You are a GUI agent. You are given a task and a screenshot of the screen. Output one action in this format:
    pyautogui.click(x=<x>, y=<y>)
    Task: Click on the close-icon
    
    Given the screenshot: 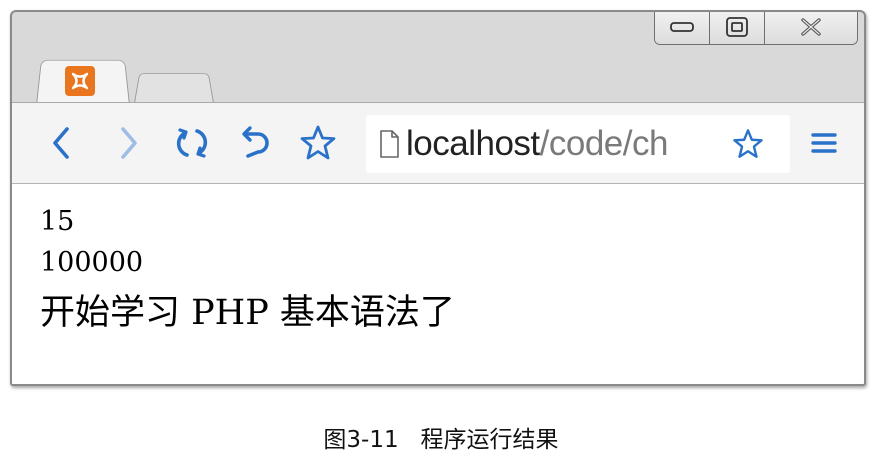 What is the action you would take?
    pyautogui.click(x=811, y=27)
    